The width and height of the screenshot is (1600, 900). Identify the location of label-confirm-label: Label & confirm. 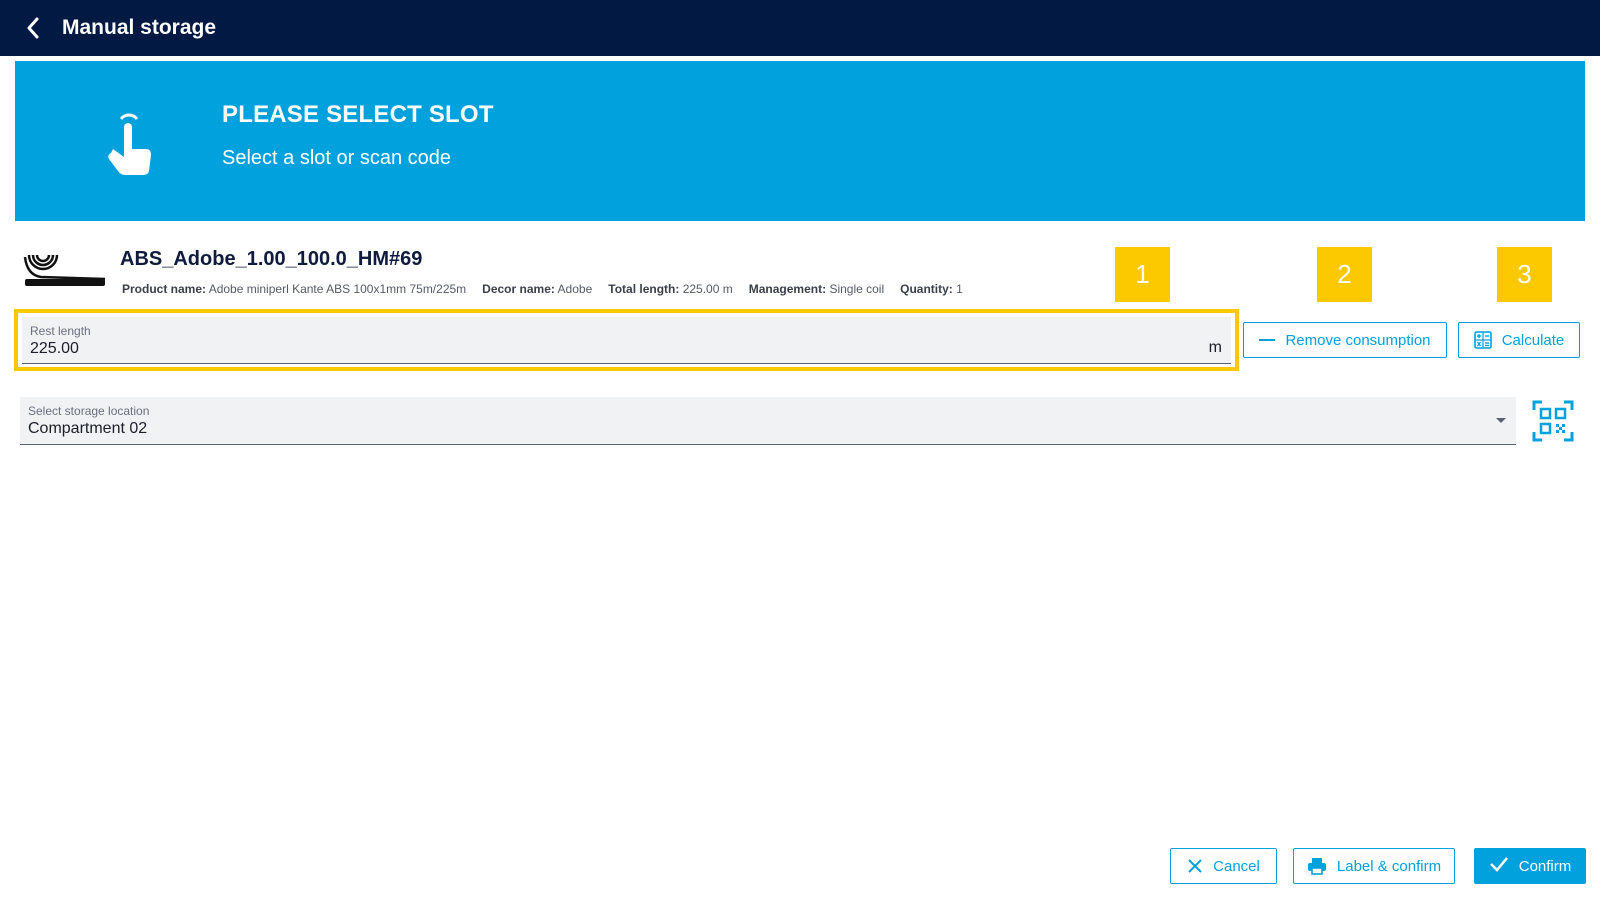
(1389, 866).